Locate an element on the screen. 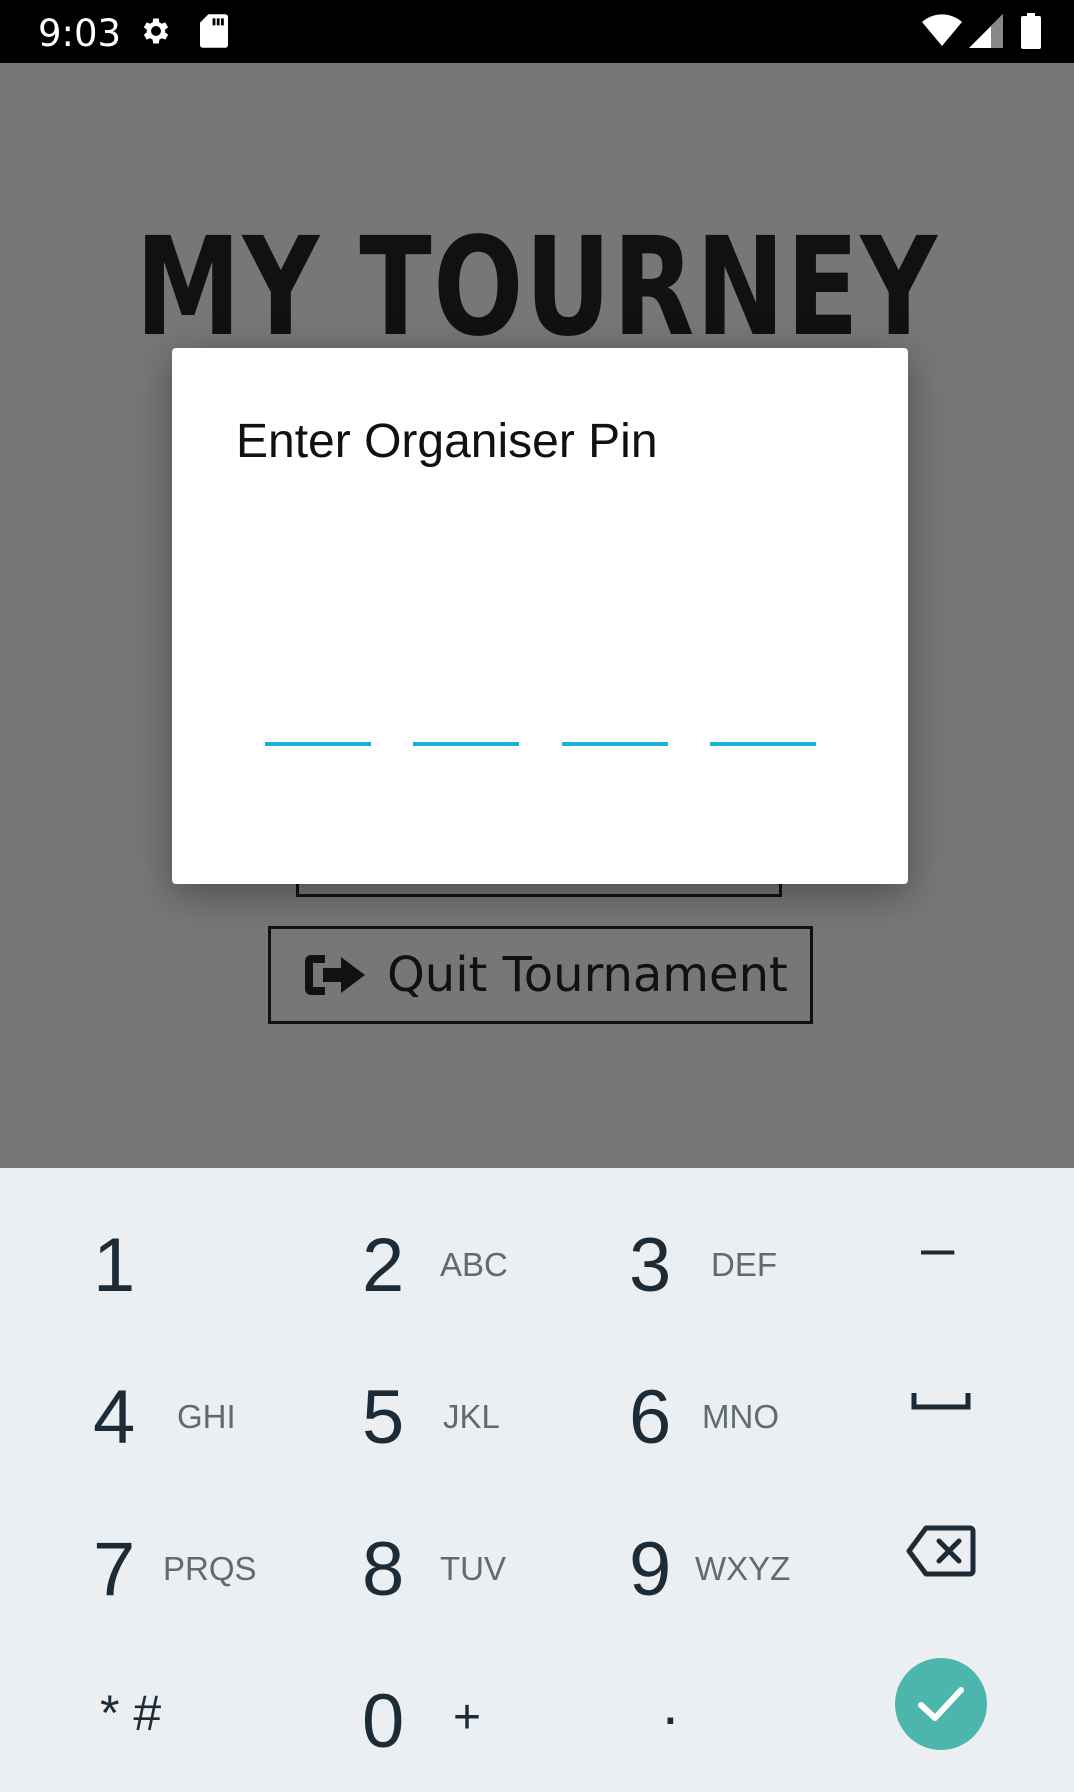  key-6: 6 MNO is located at coordinates (670, 1396).